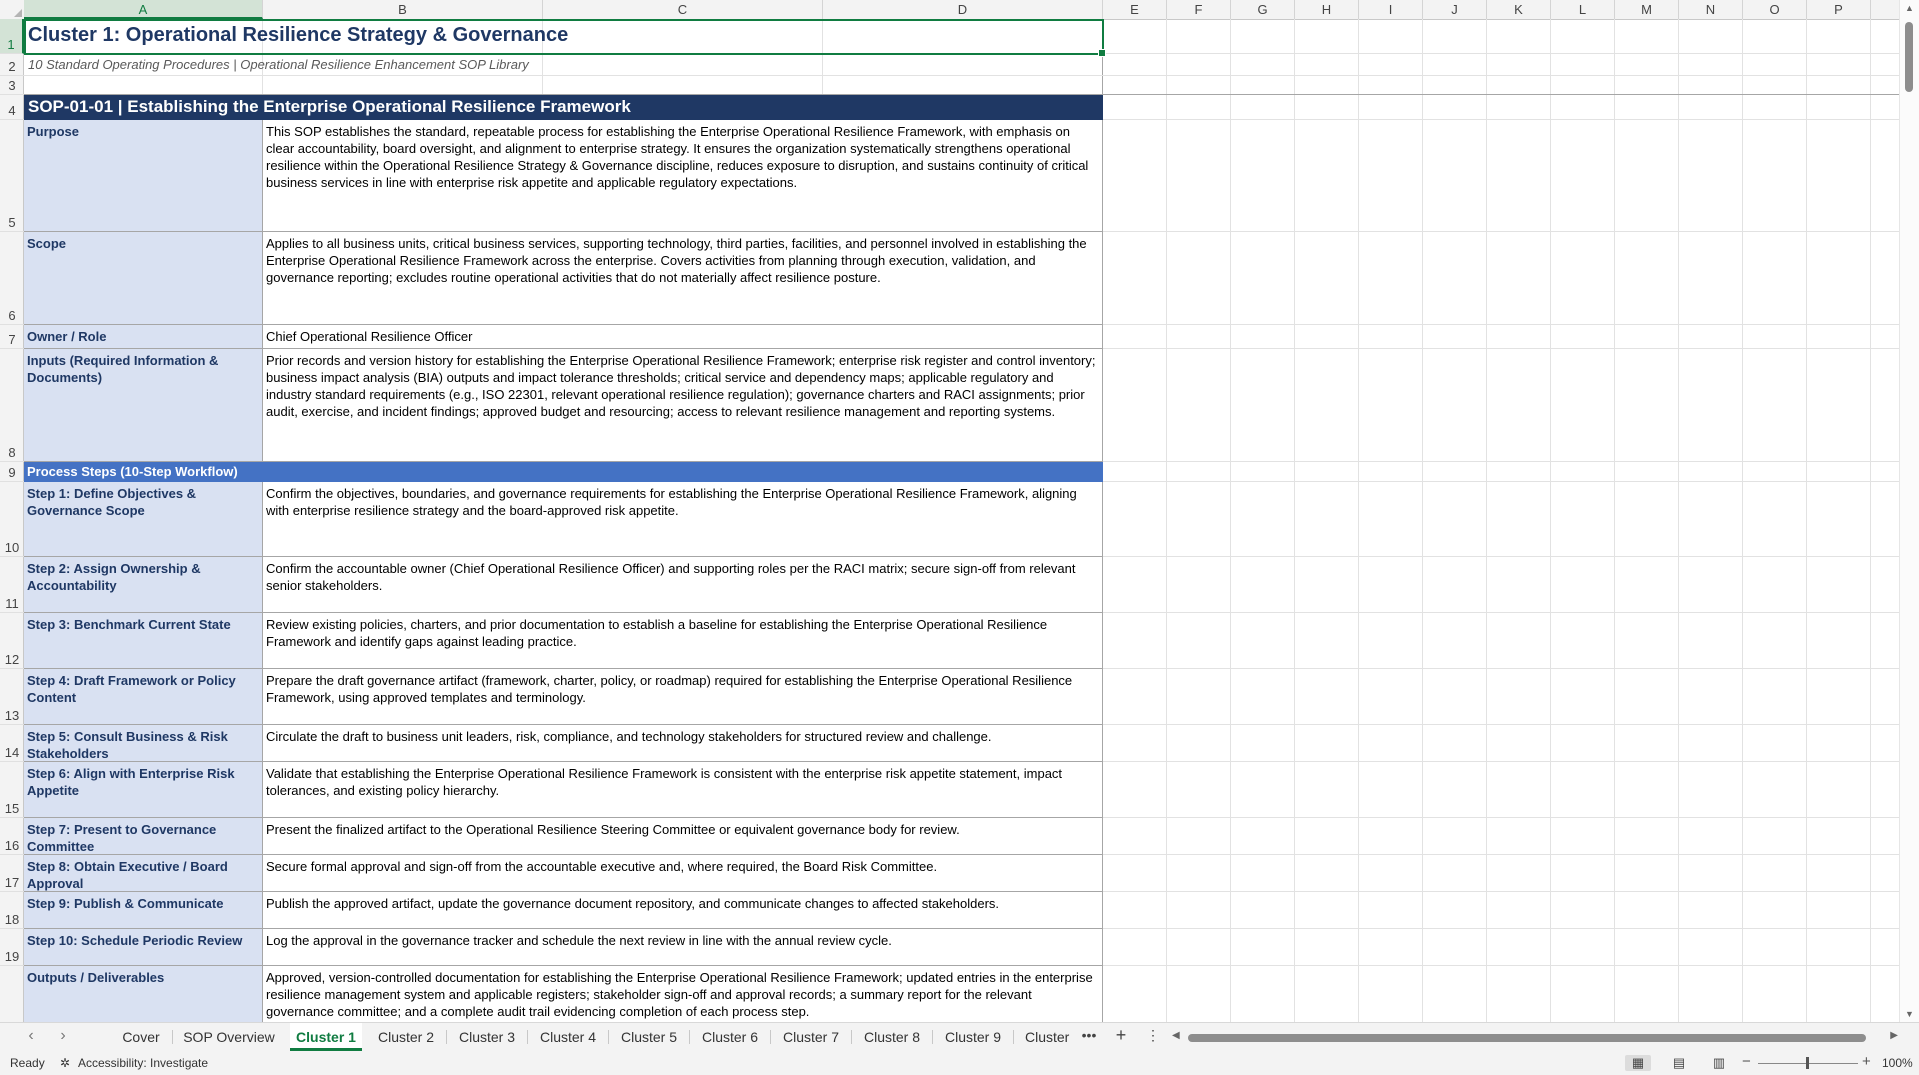  Describe the element at coordinates (12, 85) in the screenshot. I see `row-header-3: 3` at that location.